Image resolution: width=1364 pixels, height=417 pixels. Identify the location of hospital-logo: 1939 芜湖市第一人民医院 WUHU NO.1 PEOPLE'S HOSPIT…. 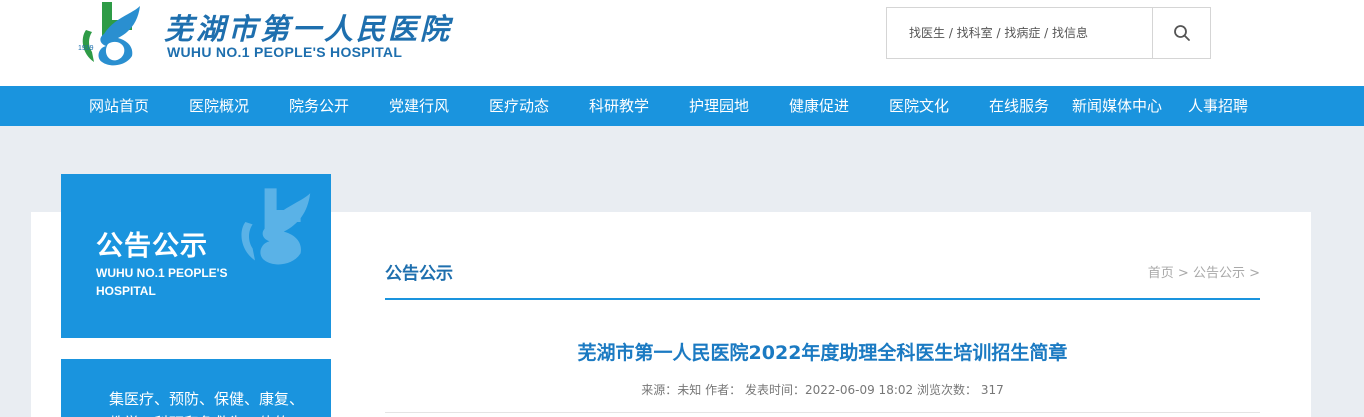
(264, 36).